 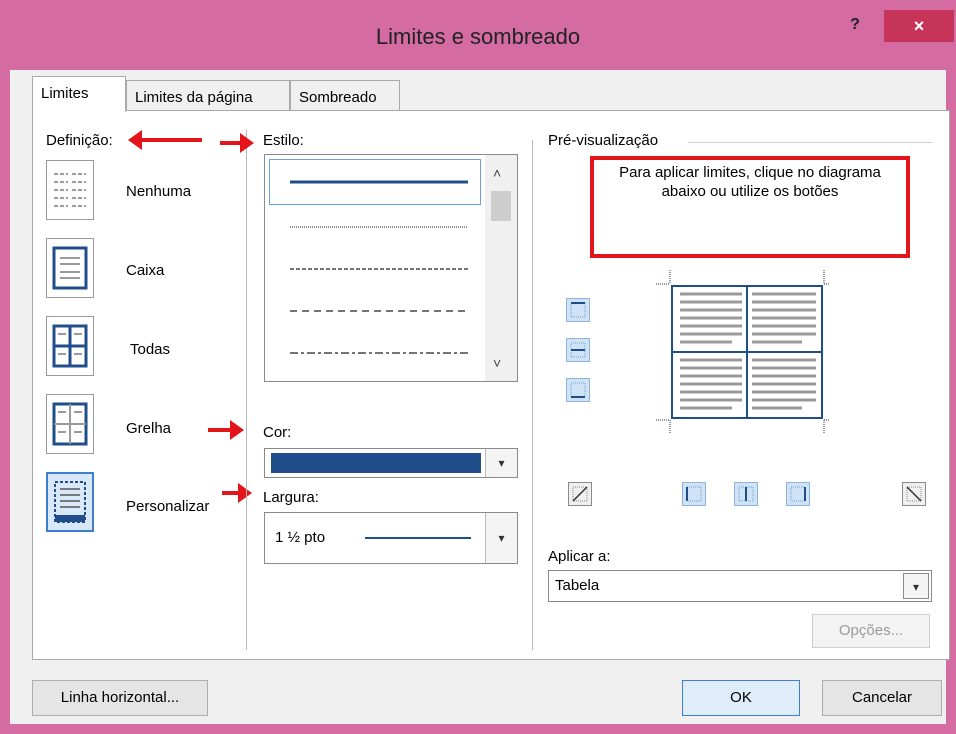 I want to click on border-all-icon, so click(x=70, y=346).